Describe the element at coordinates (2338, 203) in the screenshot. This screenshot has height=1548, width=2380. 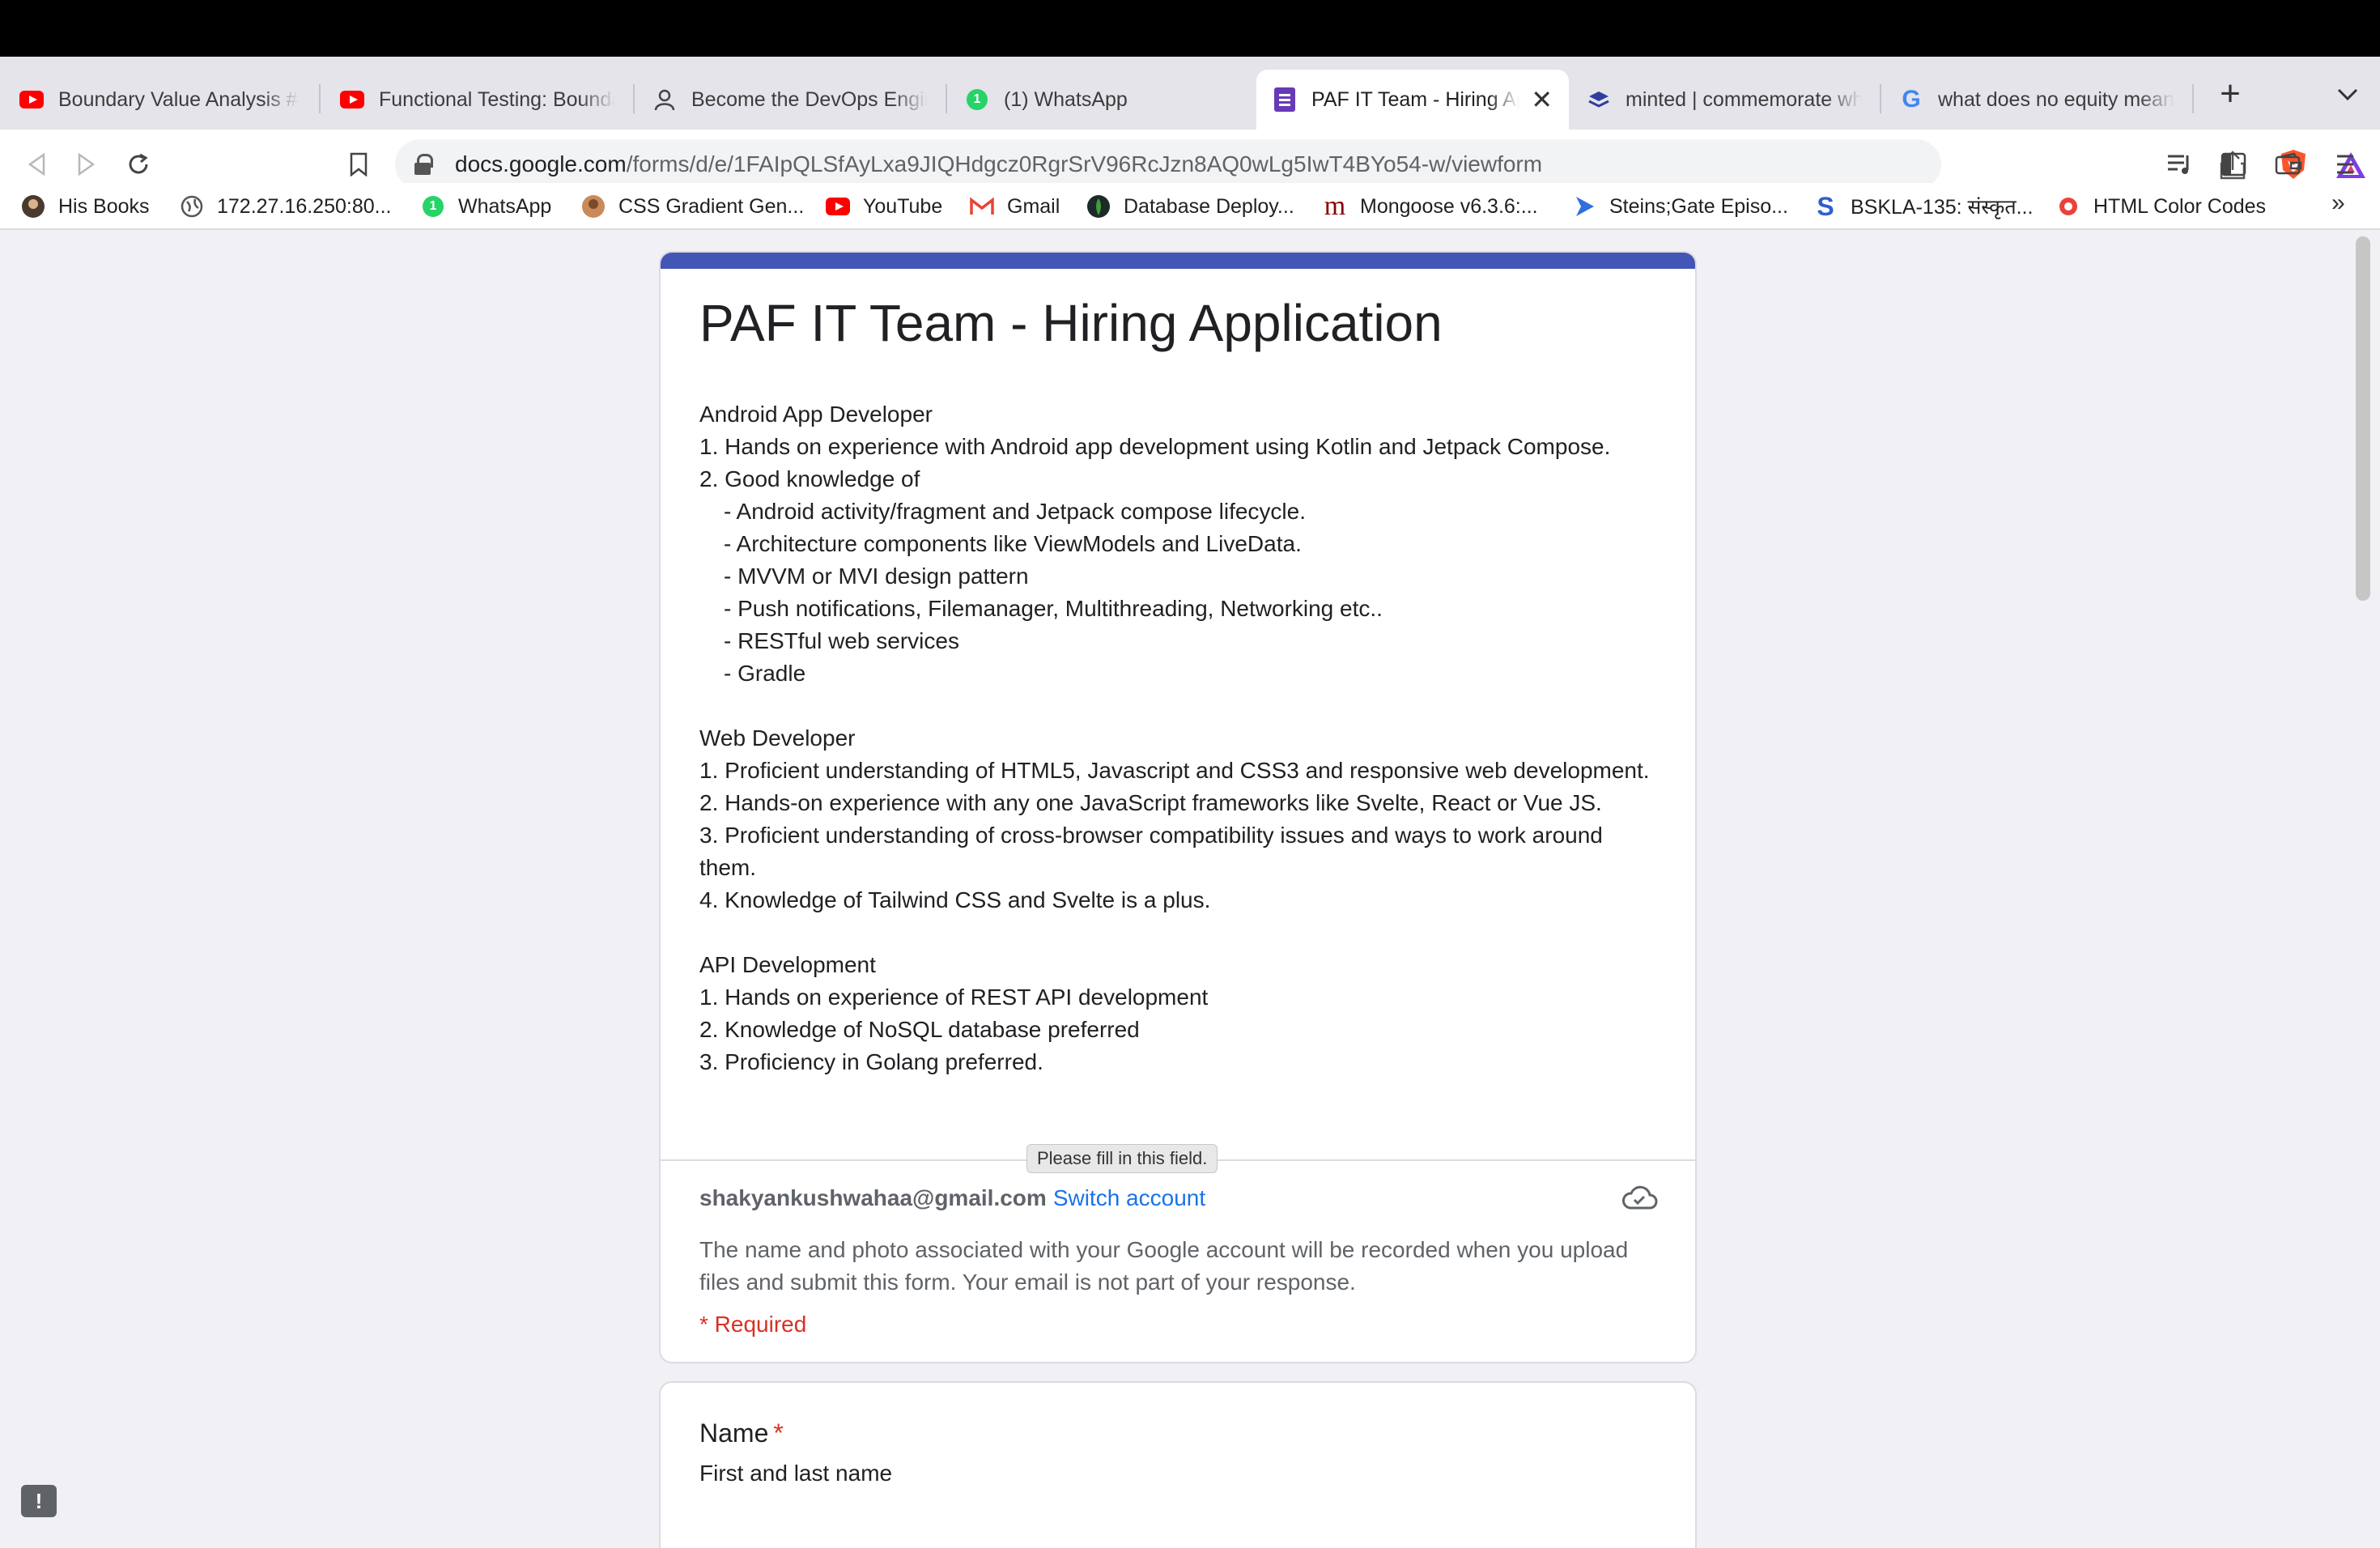
I see `bookmarks-overflow-icon: »` at that location.